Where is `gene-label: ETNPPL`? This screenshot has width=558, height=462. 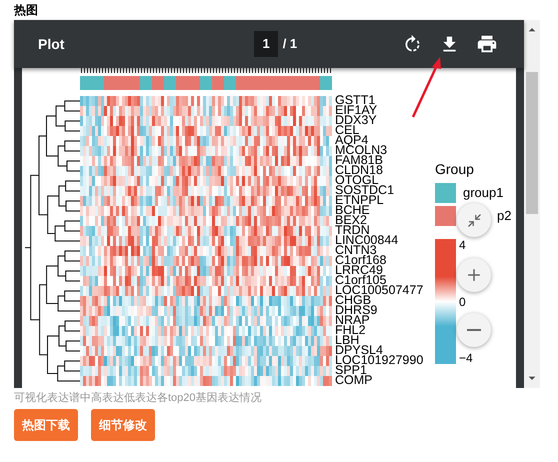 gene-label: ETNPPL is located at coordinates (359, 200).